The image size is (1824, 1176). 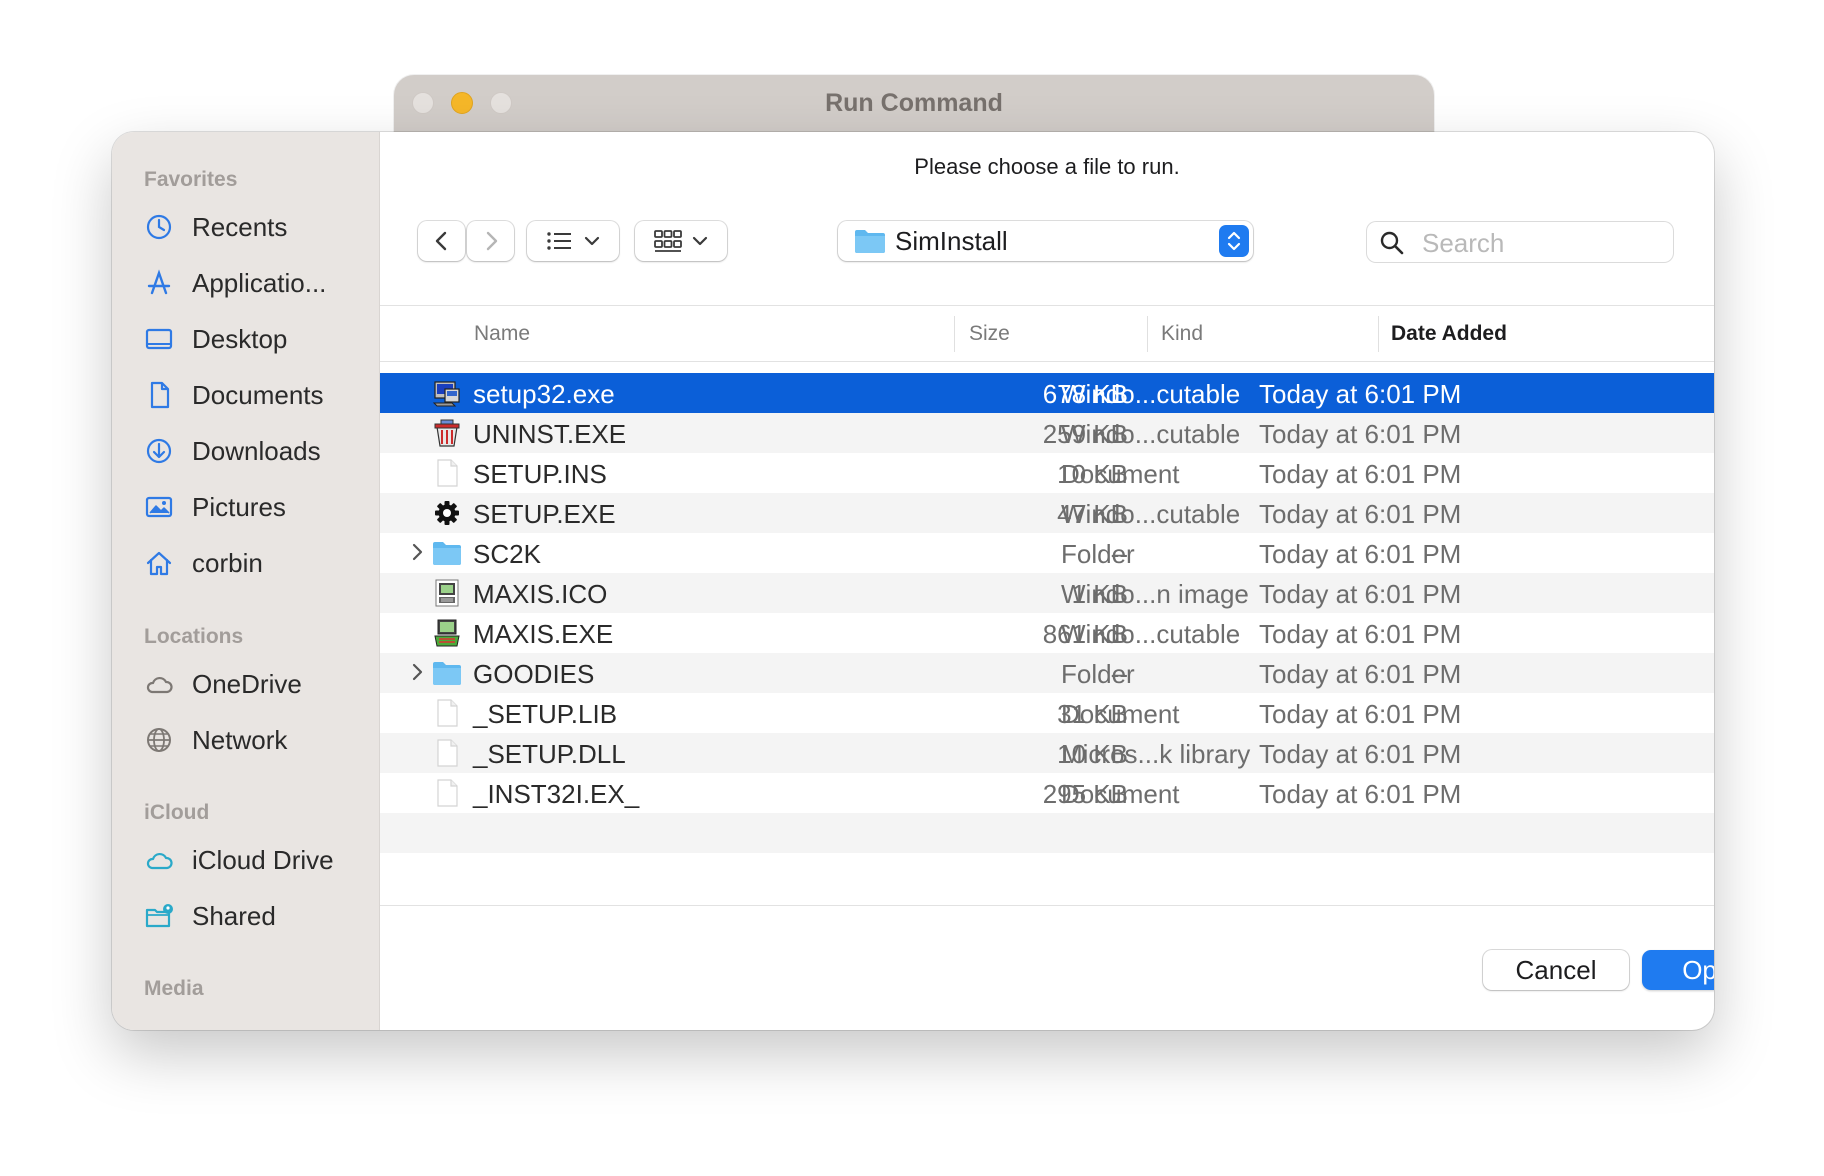 What do you see at coordinates (1155, 594) in the screenshot?
I see `file-kind: Windo...n image` at bounding box center [1155, 594].